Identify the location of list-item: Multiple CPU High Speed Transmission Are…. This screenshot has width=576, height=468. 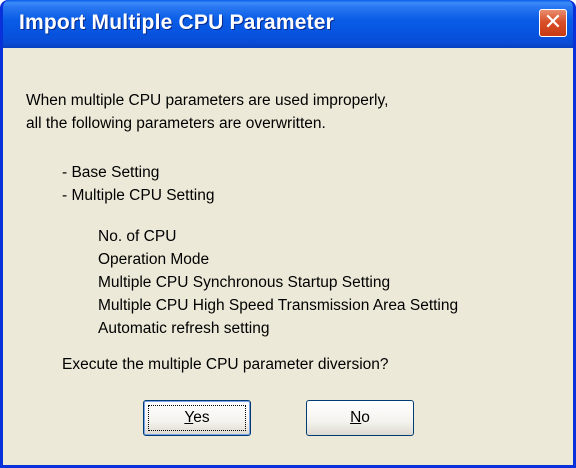
(278, 305).